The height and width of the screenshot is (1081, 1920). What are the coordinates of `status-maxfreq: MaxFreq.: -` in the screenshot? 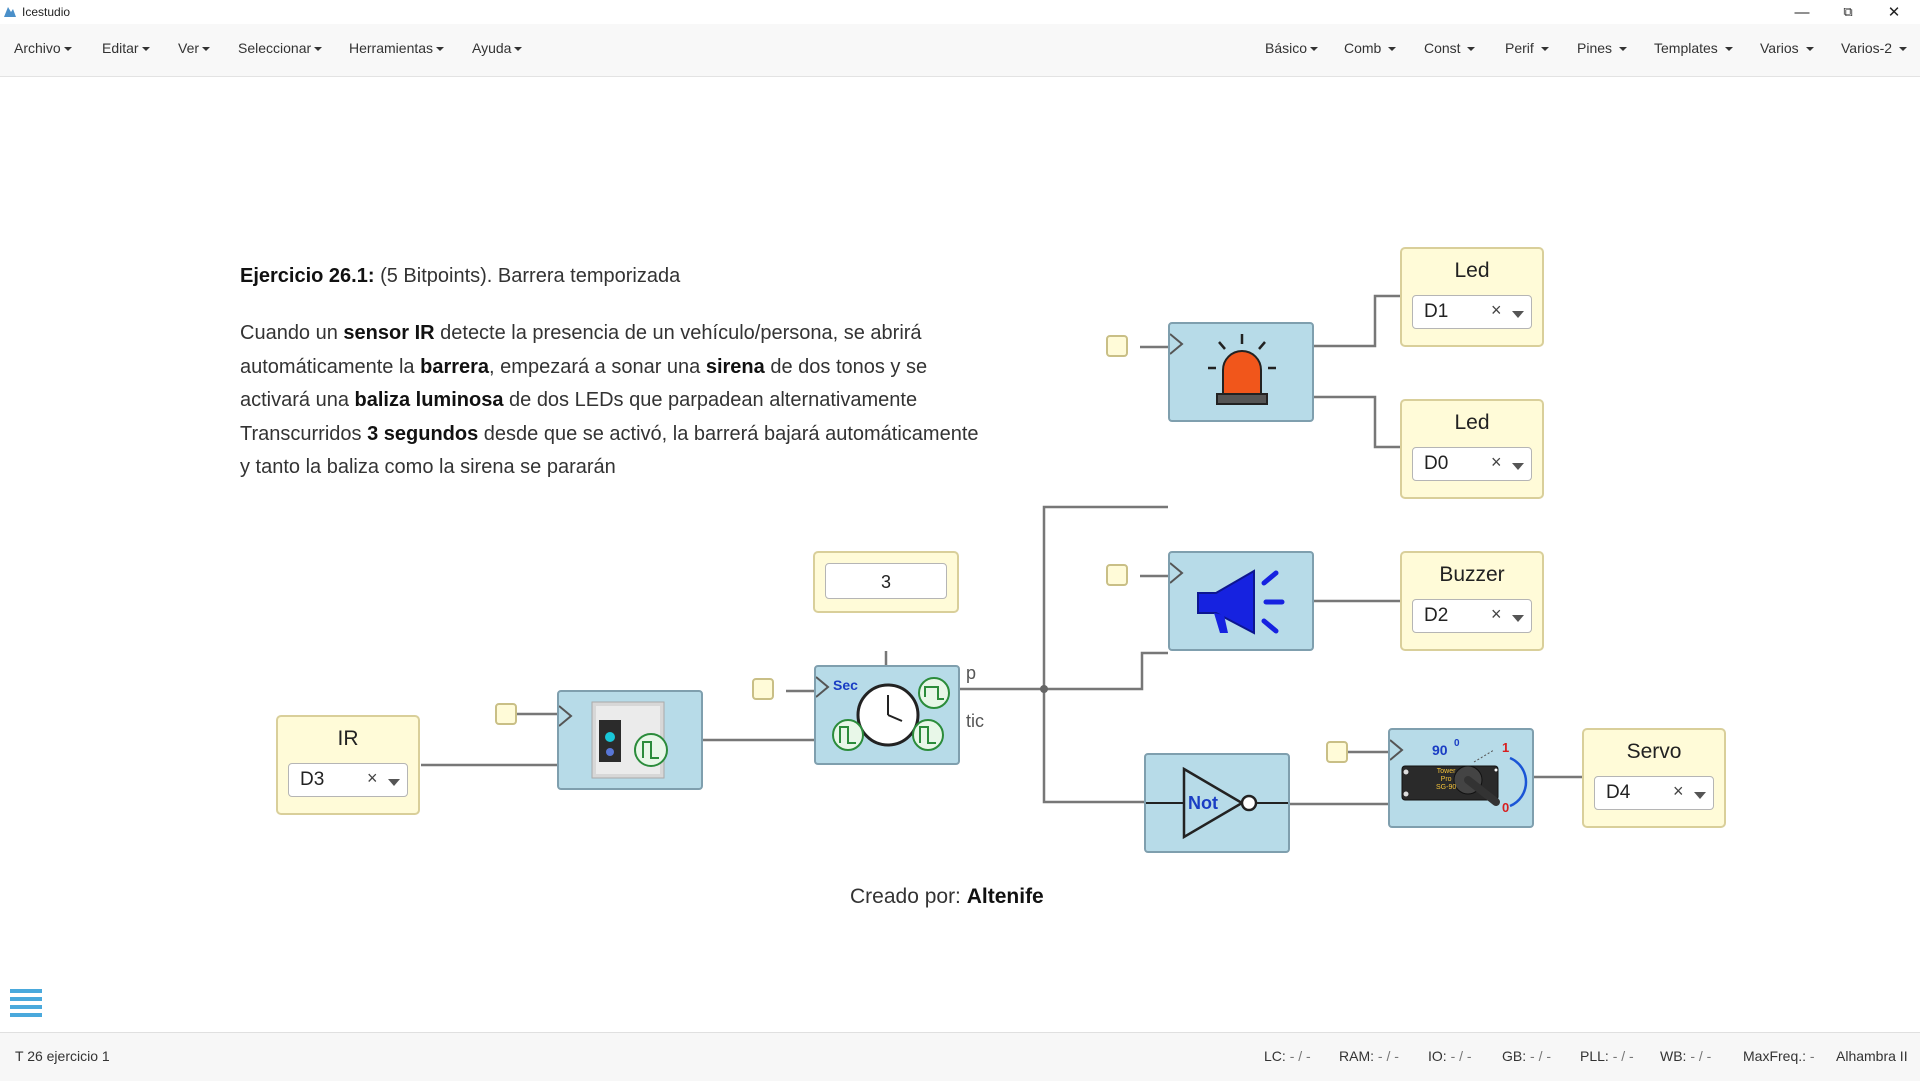 It's located at (1779, 1056).